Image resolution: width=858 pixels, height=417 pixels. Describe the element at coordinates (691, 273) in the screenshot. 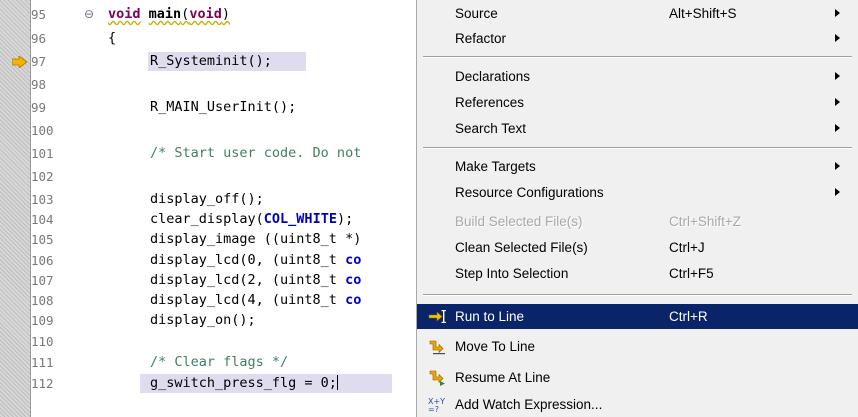

I see `menu-item-shortcut: Ctrl+F5` at that location.